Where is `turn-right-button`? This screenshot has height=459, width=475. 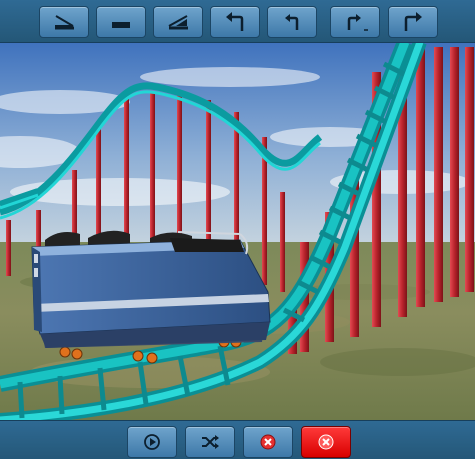 turn-right-button is located at coordinates (355, 22).